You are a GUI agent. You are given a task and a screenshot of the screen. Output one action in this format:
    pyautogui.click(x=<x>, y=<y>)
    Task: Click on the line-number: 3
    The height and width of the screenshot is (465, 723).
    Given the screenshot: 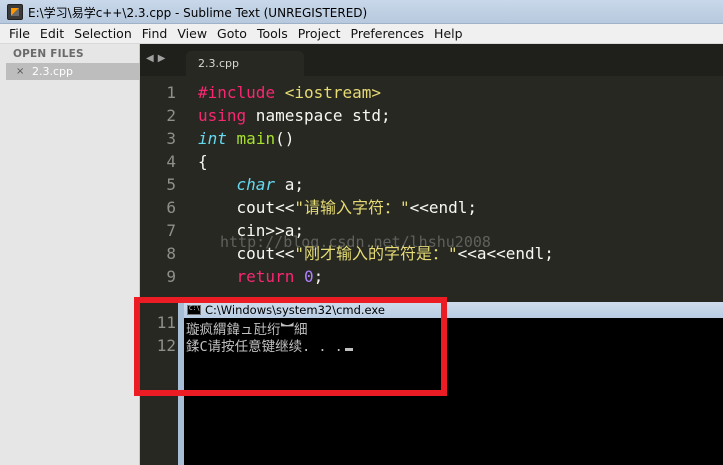 What is the action you would take?
    pyautogui.click(x=171, y=138)
    